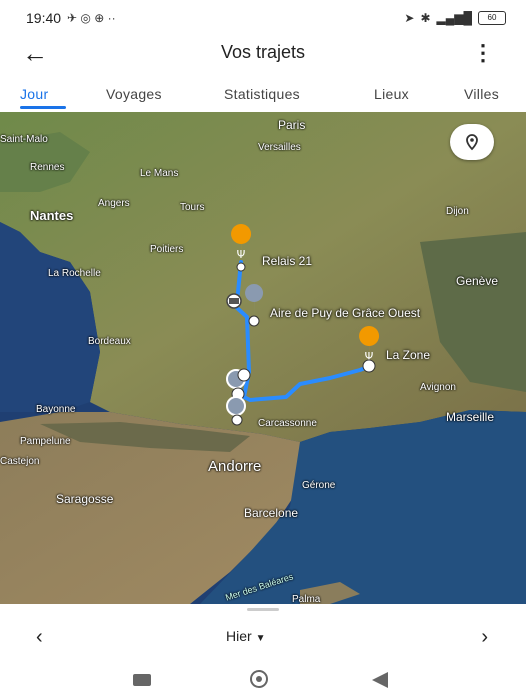 The width and height of the screenshot is (526, 700). What do you see at coordinates (167, 249) in the screenshot?
I see `city-poitiers: Poitiers` at bounding box center [167, 249].